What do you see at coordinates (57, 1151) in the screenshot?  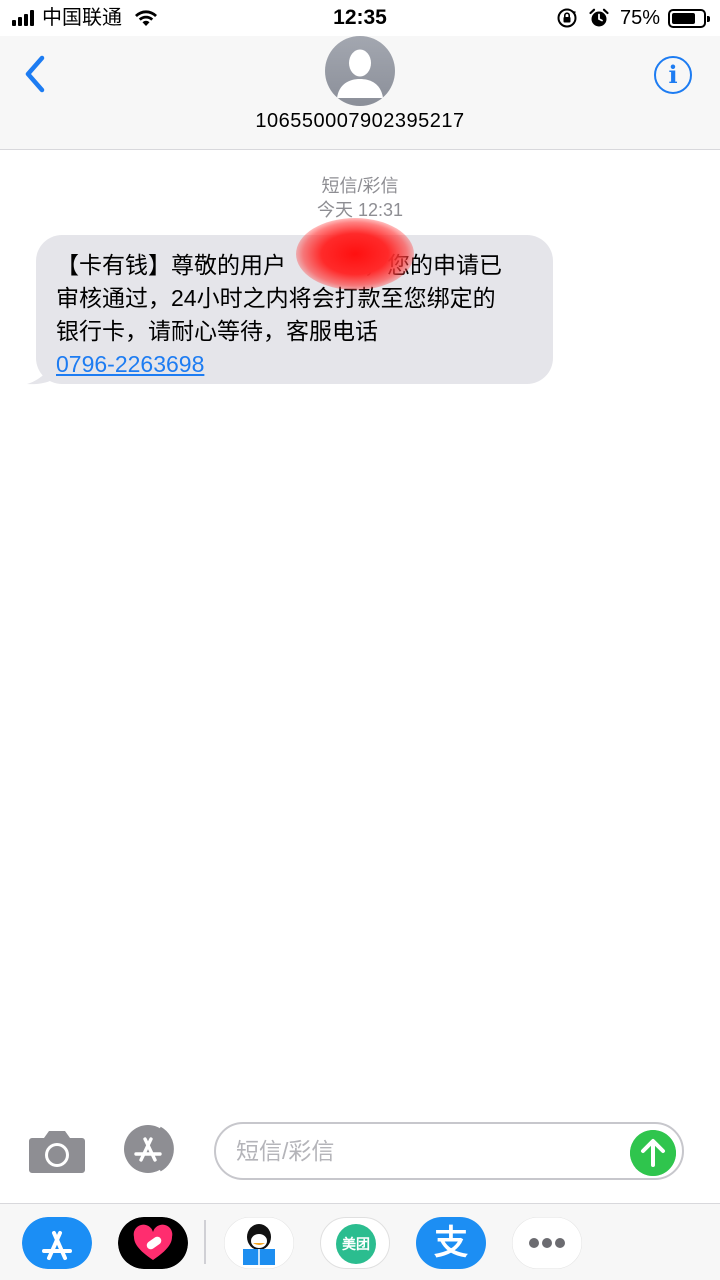 I see `camera-icon` at bounding box center [57, 1151].